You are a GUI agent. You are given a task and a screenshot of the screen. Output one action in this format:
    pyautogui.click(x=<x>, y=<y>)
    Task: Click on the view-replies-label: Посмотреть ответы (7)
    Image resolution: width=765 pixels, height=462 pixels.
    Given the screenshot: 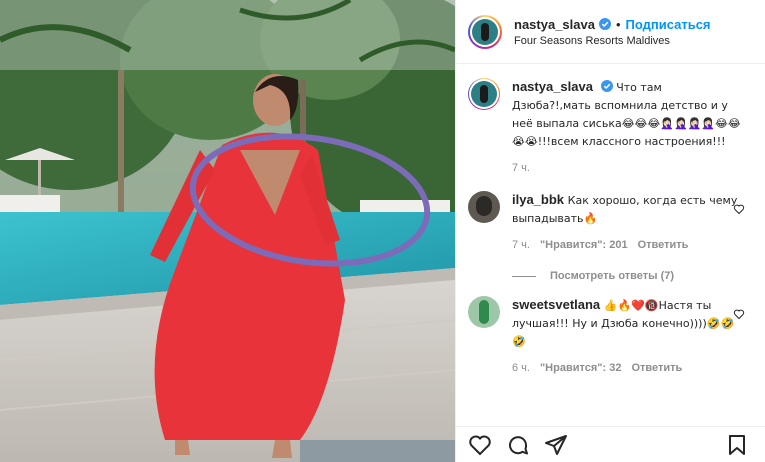 What is the action you would take?
    pyautogui.click(x=612, y=276)
    